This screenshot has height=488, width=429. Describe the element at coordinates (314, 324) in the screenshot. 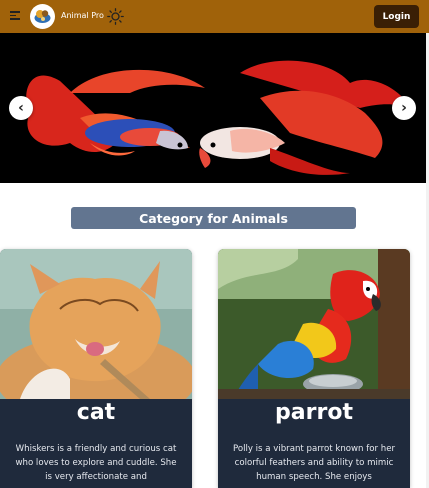

I see `parrot-image` at that location.